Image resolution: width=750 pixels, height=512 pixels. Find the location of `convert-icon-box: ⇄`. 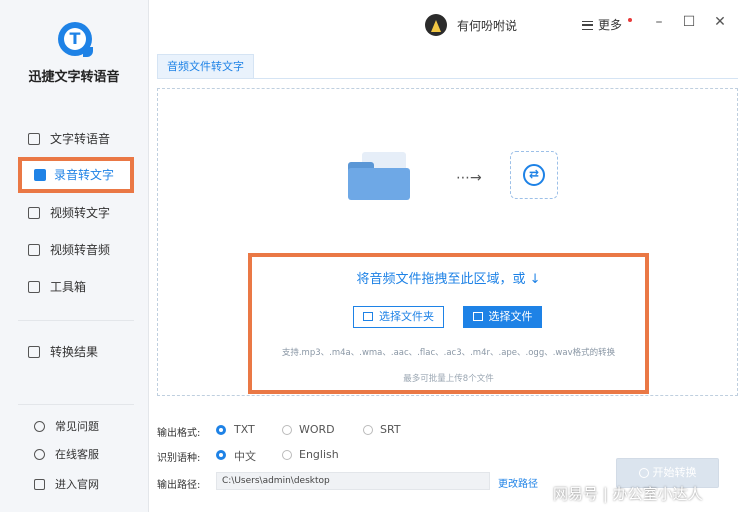

convert-icon-box: ⇄ is located at coordinates (534, 175).